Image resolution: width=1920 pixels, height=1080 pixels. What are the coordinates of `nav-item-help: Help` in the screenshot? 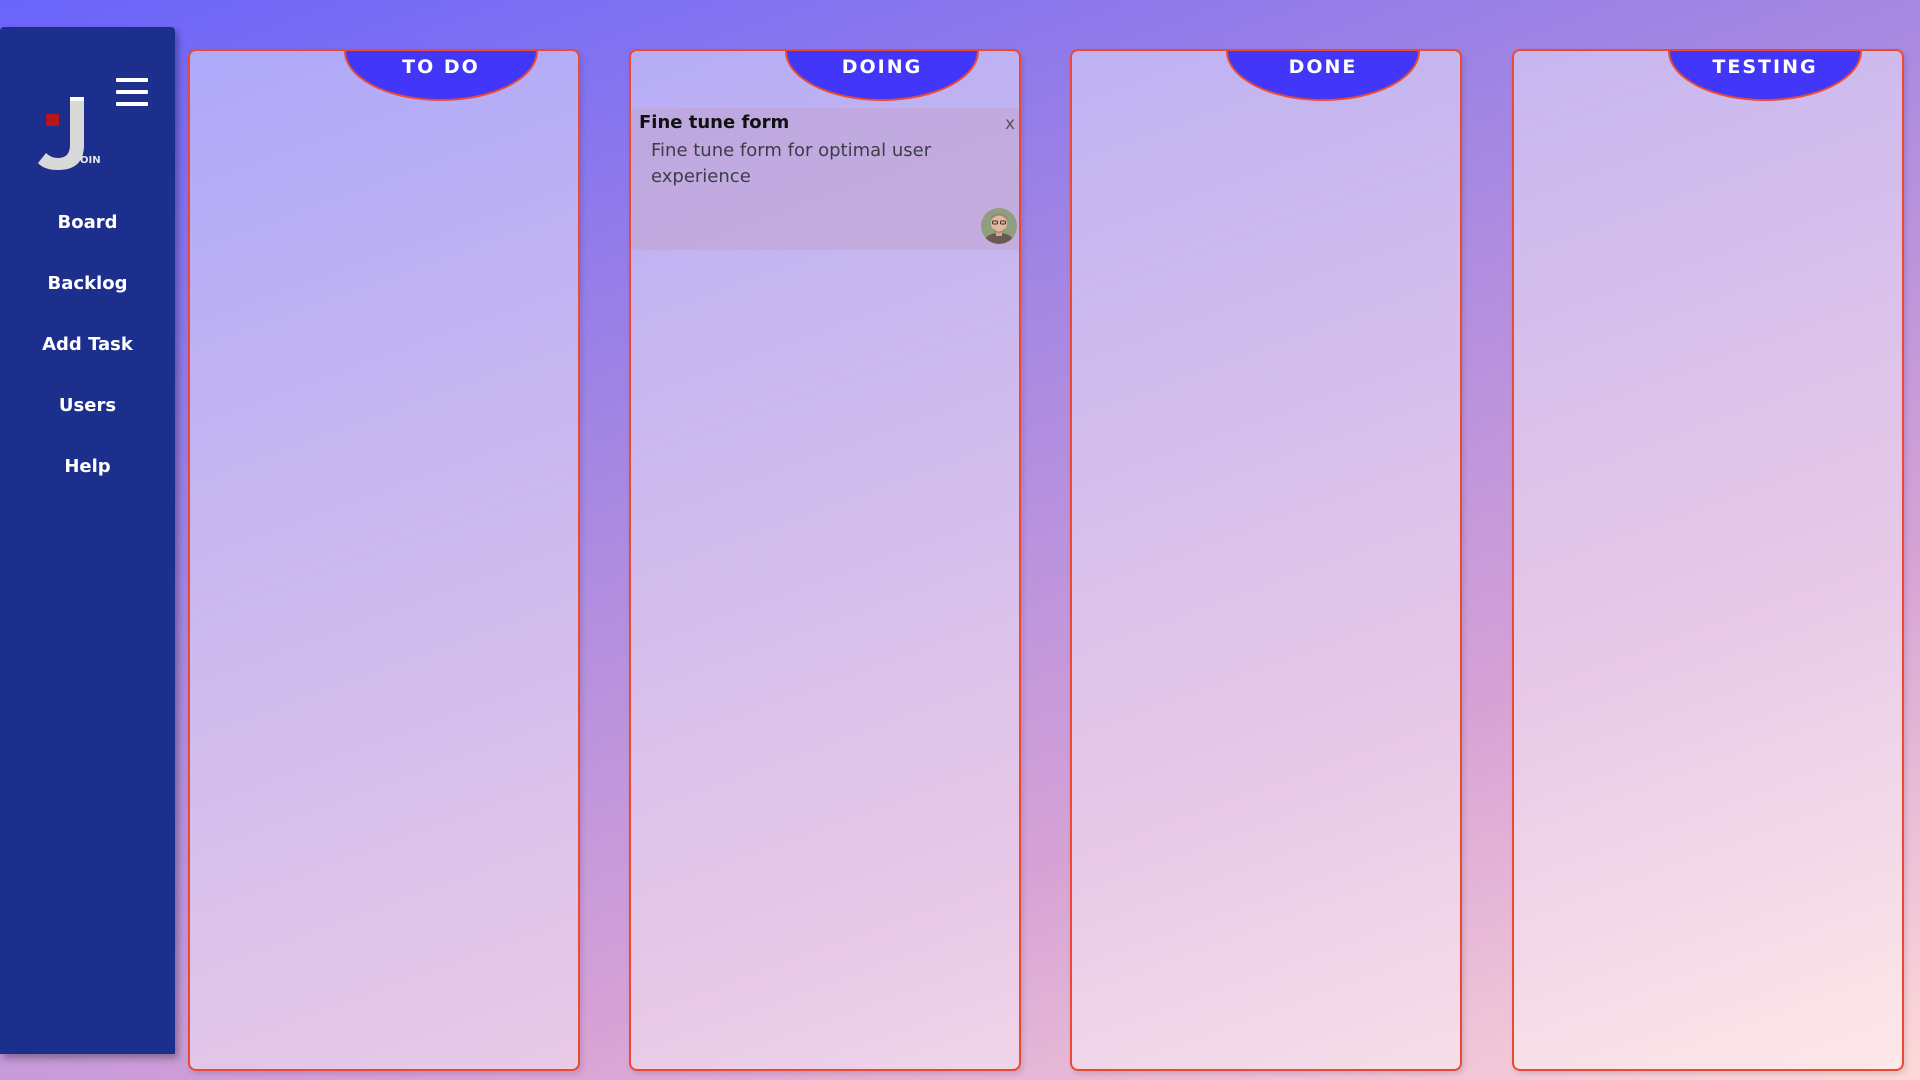 It's located at (87, 477).